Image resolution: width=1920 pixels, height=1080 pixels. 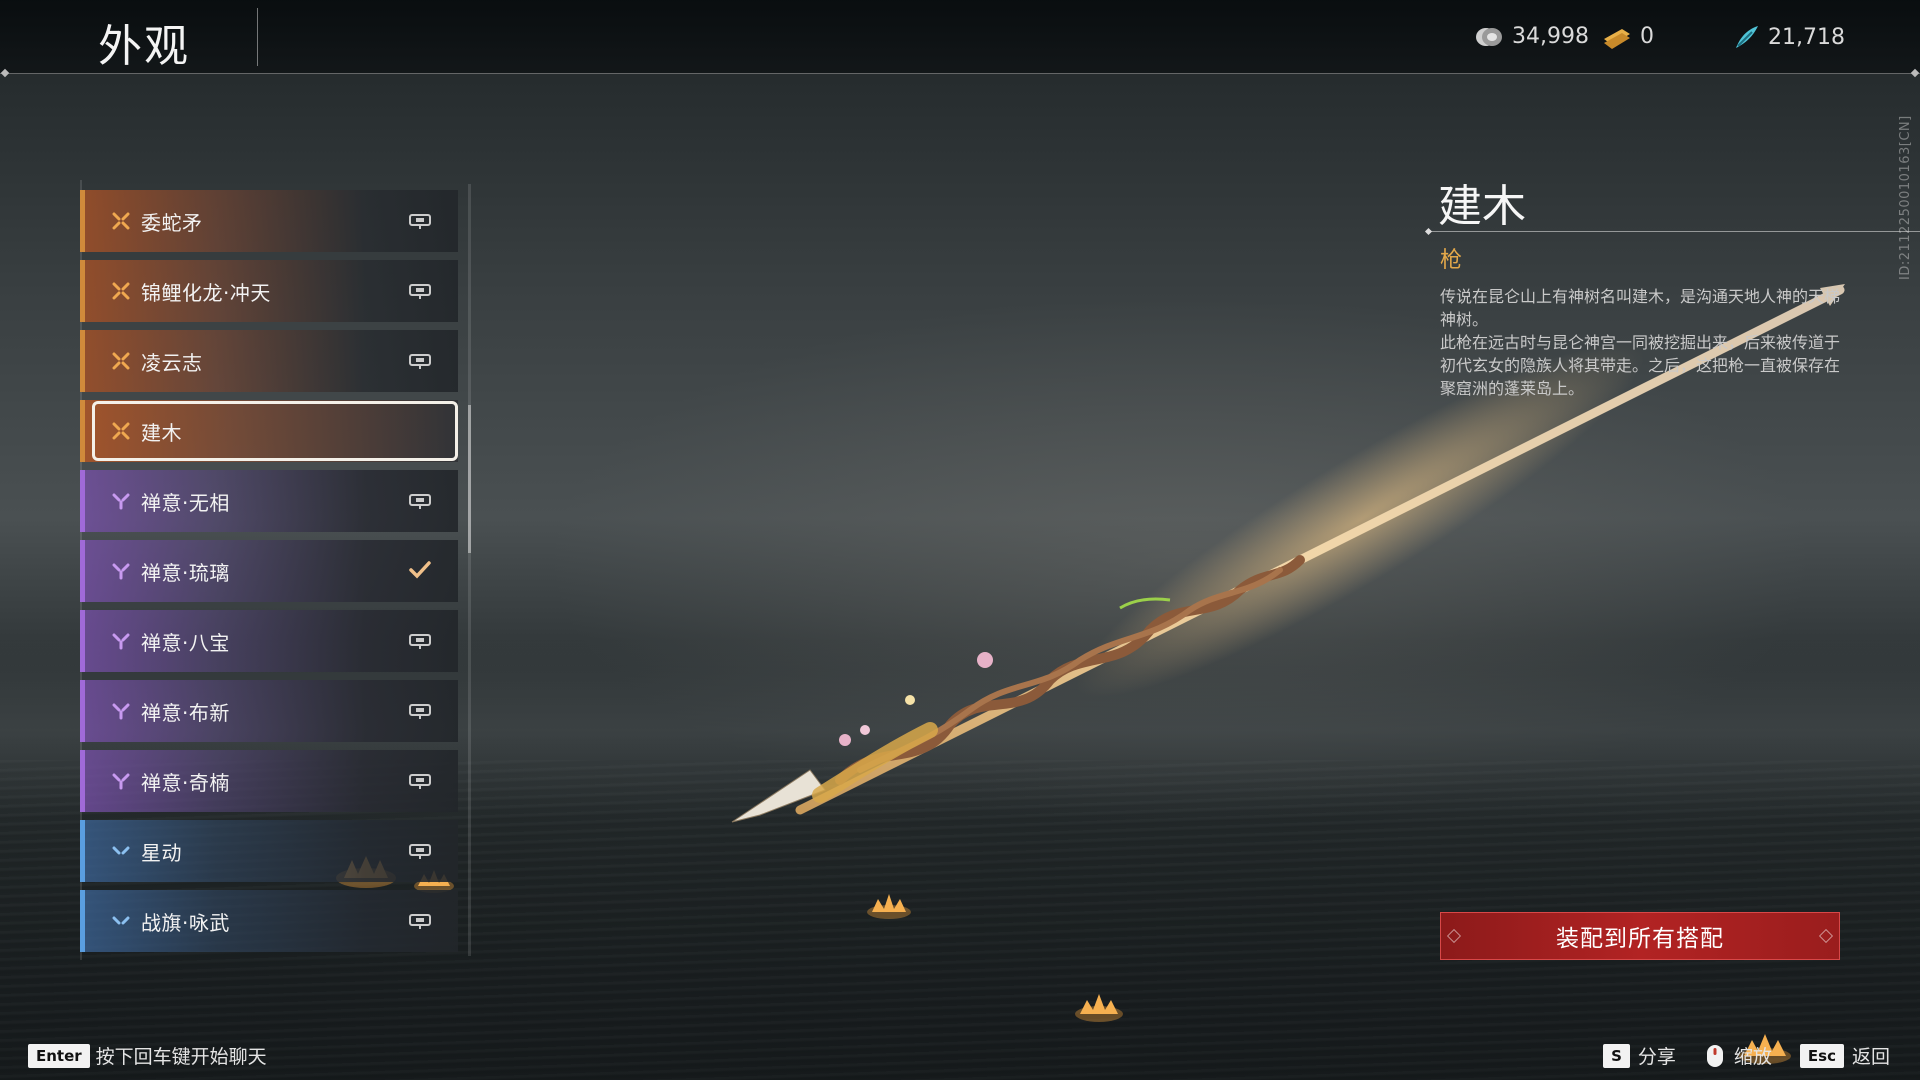 What do you see at coordinates (1617, 38) in the screenshot?
I see `gold-ticket-icon` at bounding box center [1617, 38].